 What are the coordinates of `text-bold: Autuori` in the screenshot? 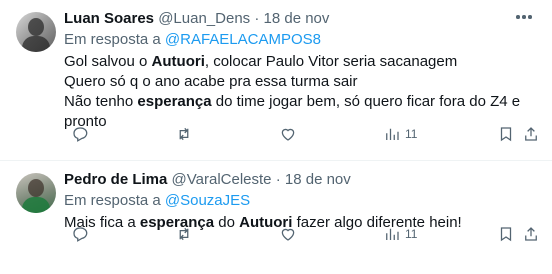 It's located at (178, 61).